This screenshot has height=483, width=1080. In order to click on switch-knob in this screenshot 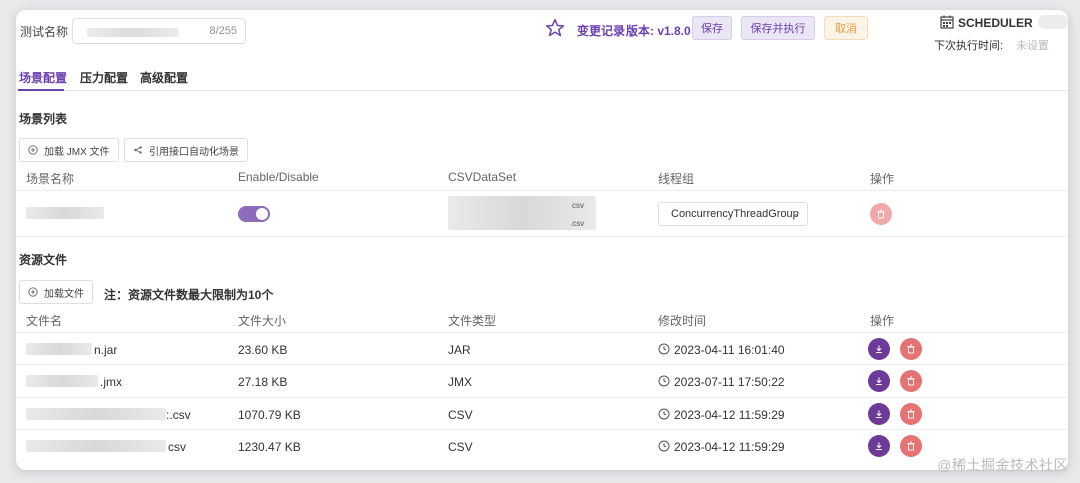, I will do `click(262, 214)`.